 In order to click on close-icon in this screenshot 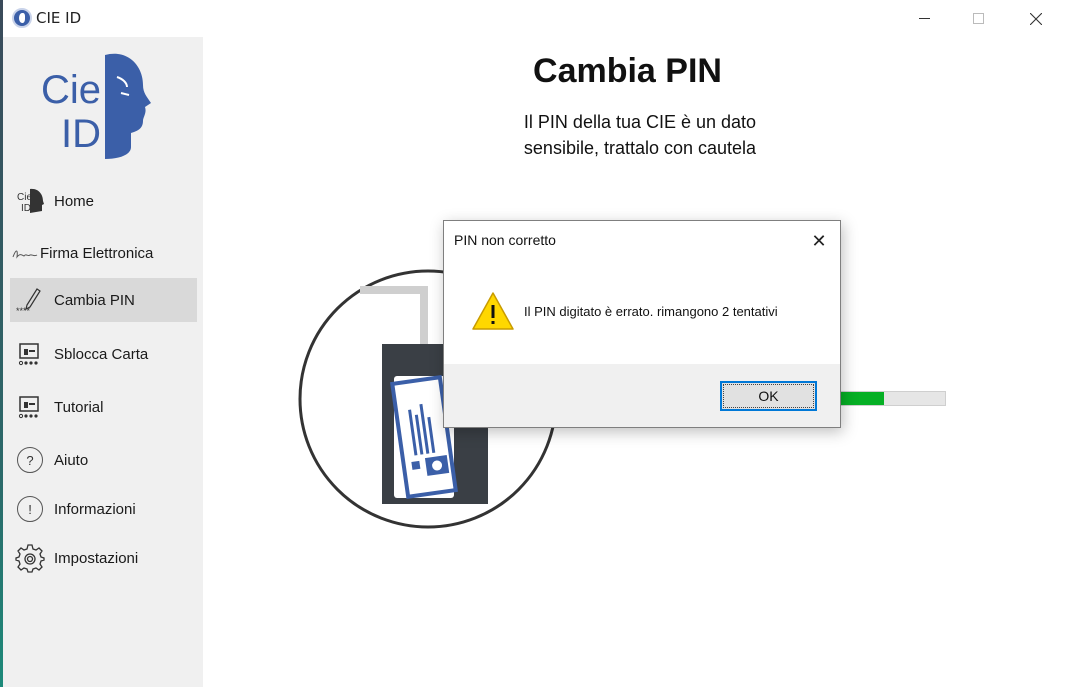, I will do `click(1036, 18)`.